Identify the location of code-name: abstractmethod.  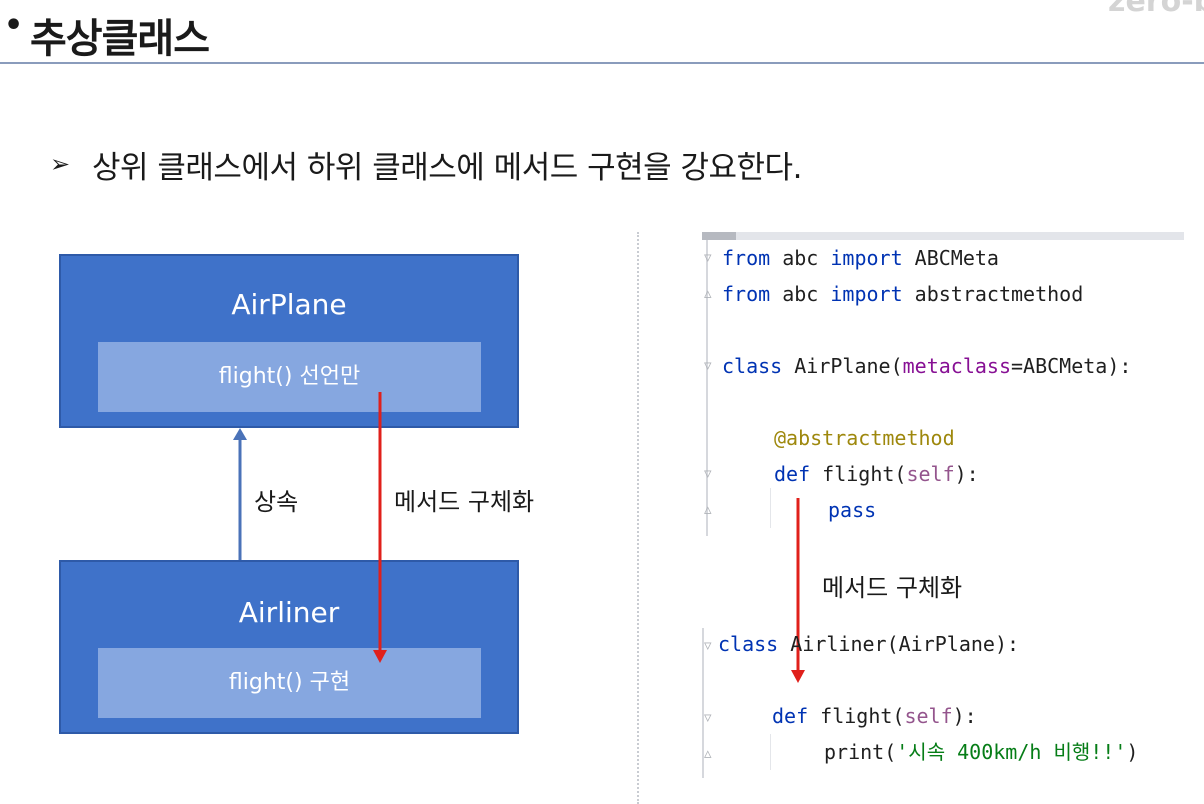
(993, 294).